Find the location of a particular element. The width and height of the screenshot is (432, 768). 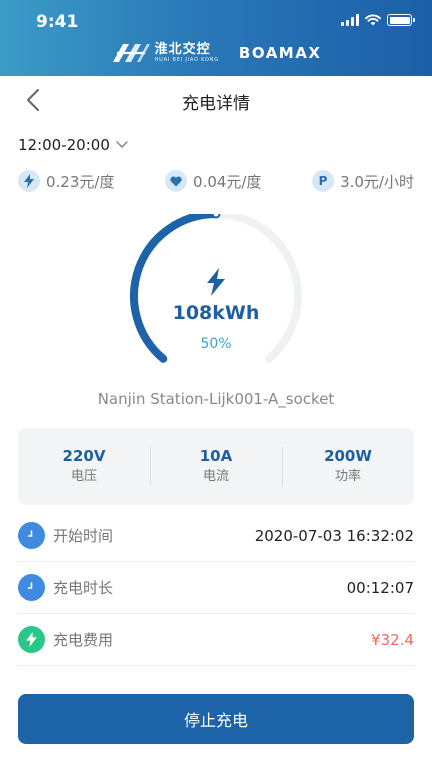

page-title: 充电详情 is located at coordinates (216, 104).